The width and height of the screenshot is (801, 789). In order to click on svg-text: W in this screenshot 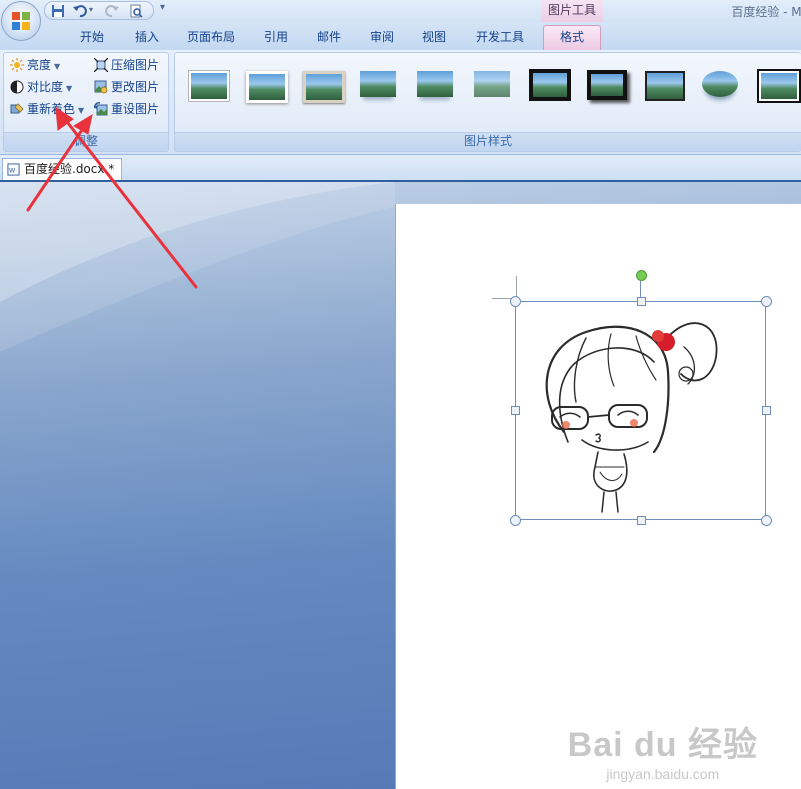, I will do `click(12, 170)`.